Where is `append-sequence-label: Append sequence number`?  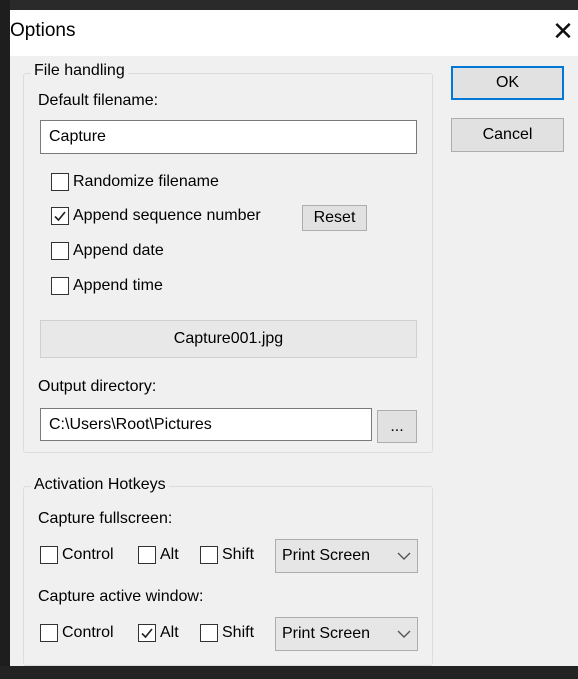 append-sequence-label: Append sequence number is located at coordinates (167, 215).